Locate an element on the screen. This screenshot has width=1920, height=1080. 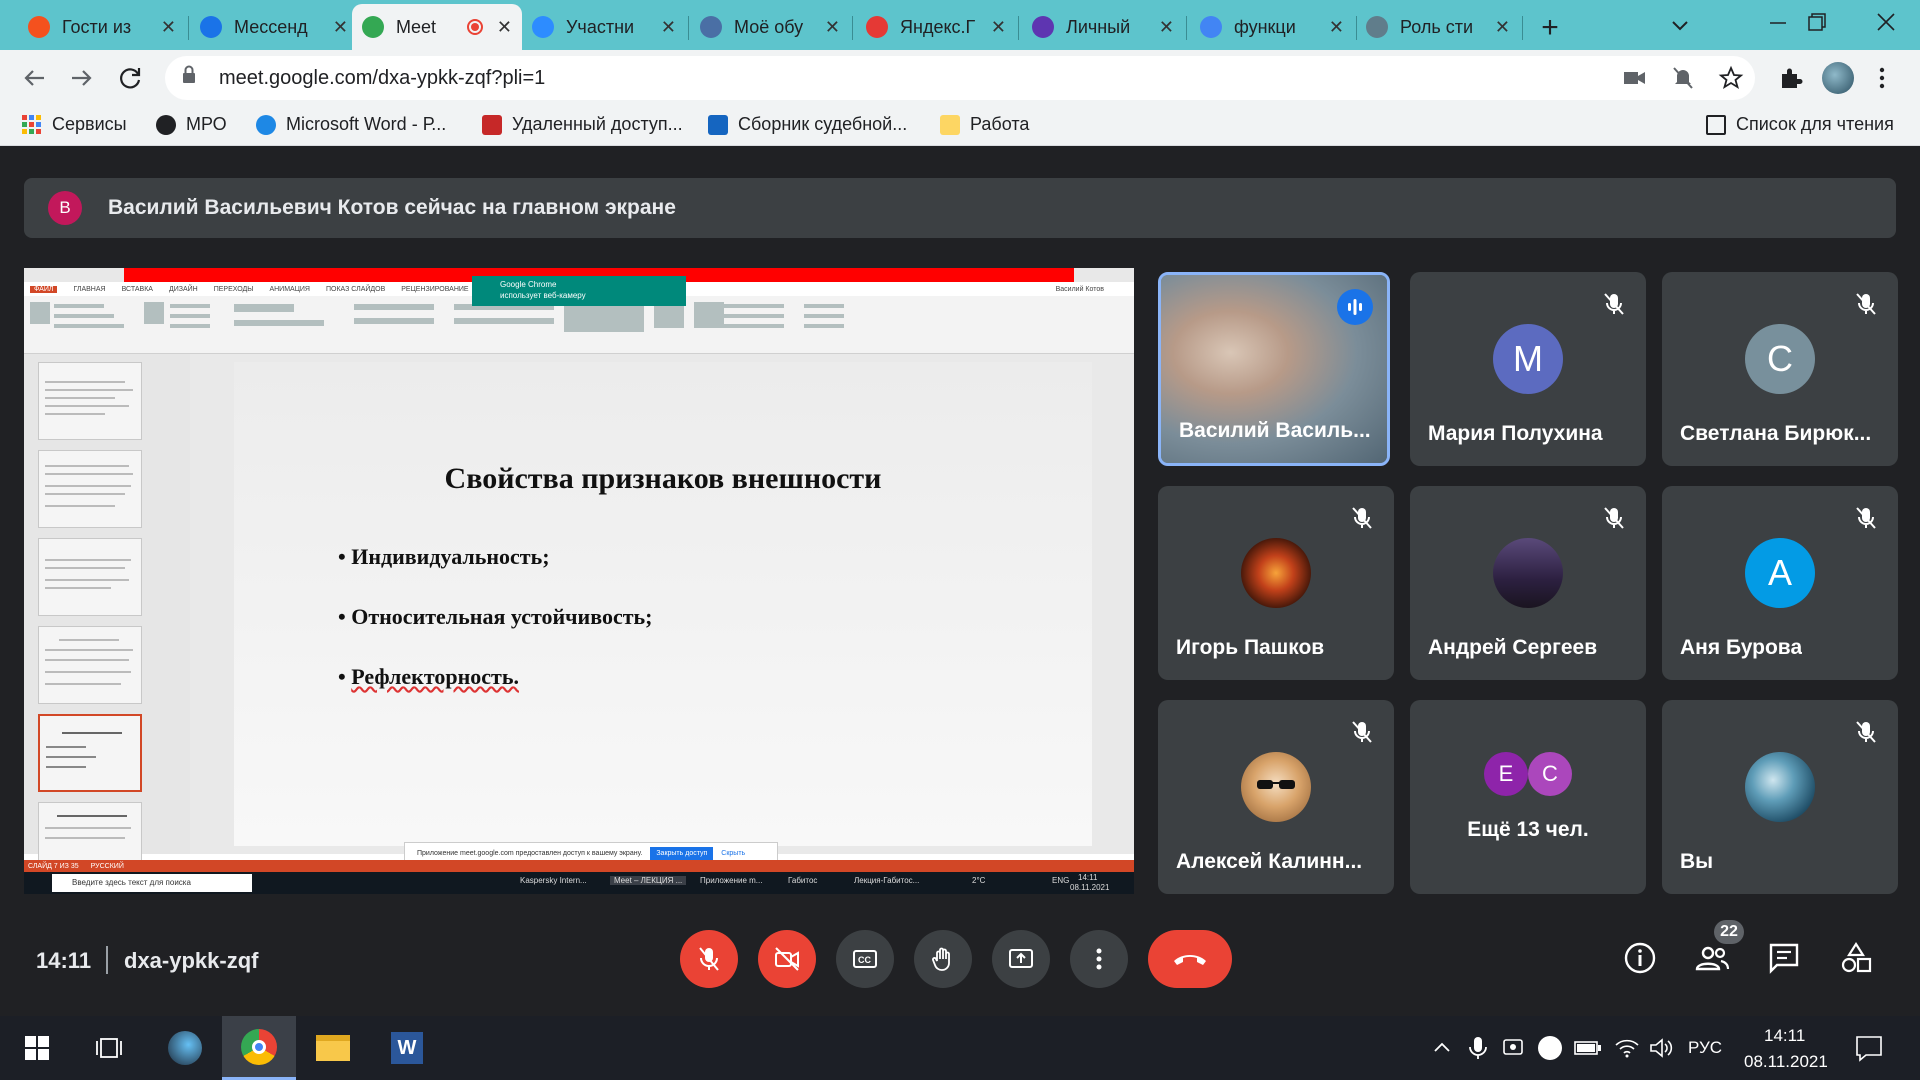
notifications-blocked-icon is located at coordinates (1683, 78).